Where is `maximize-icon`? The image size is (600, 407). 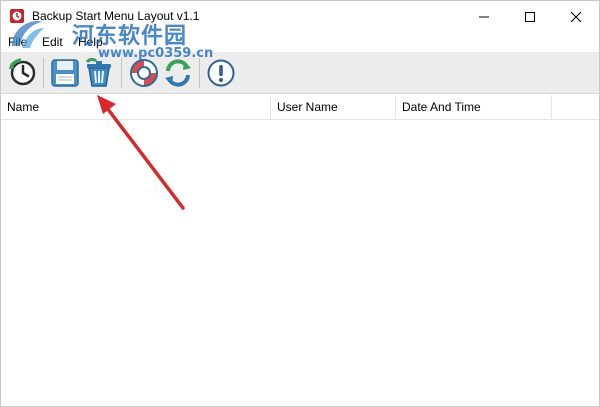 maximize-icon is located at coordinates (530, 16).